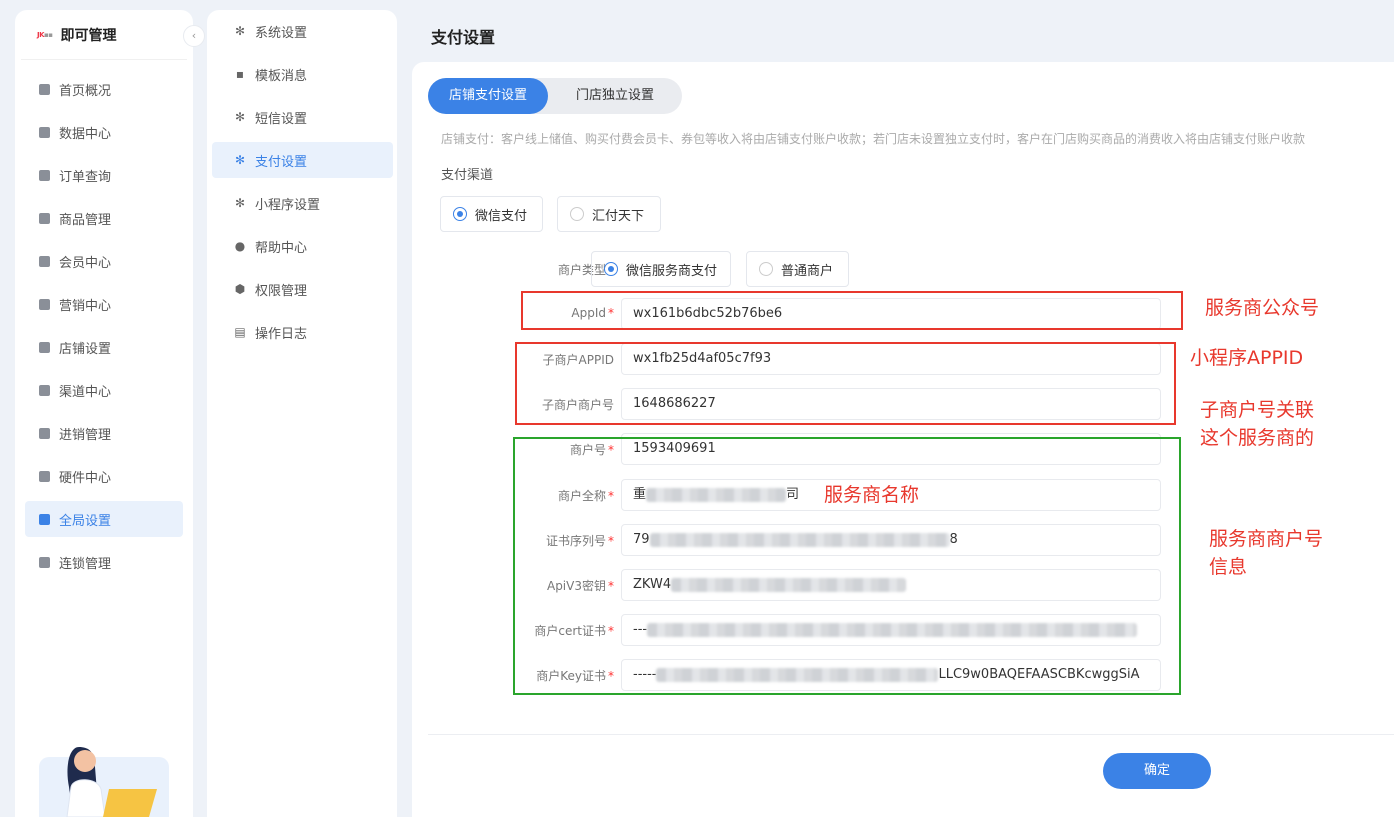  I want to click on channel-option-wechat: 微信支付, so click(491, 214).